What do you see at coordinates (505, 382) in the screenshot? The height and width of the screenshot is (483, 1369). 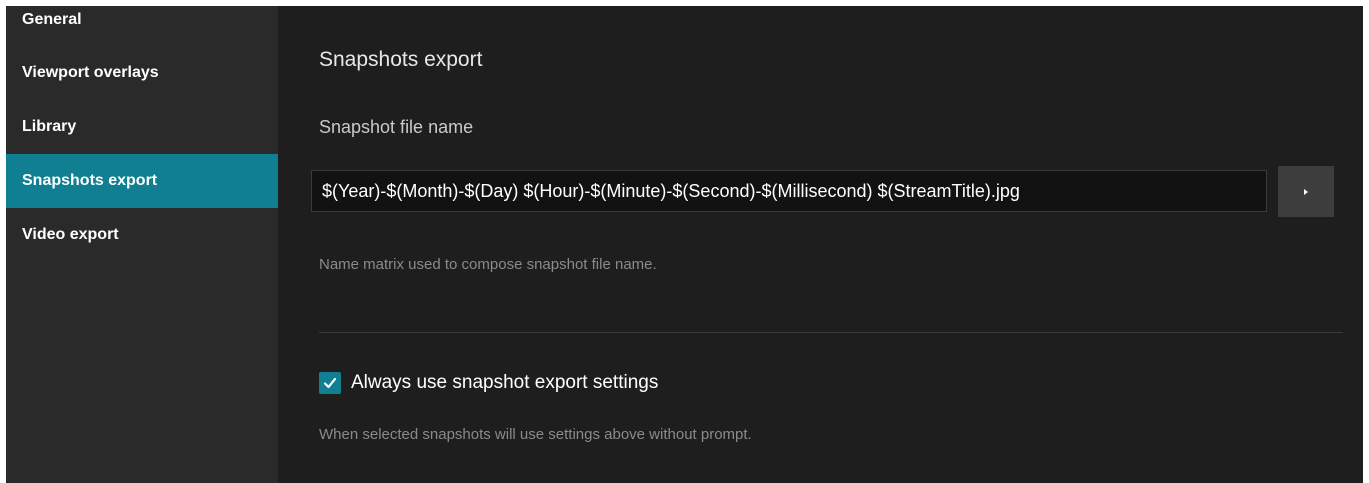 I see `always-use-settings-label: Always use snapshot export settings` at bounding box center [505, 382].